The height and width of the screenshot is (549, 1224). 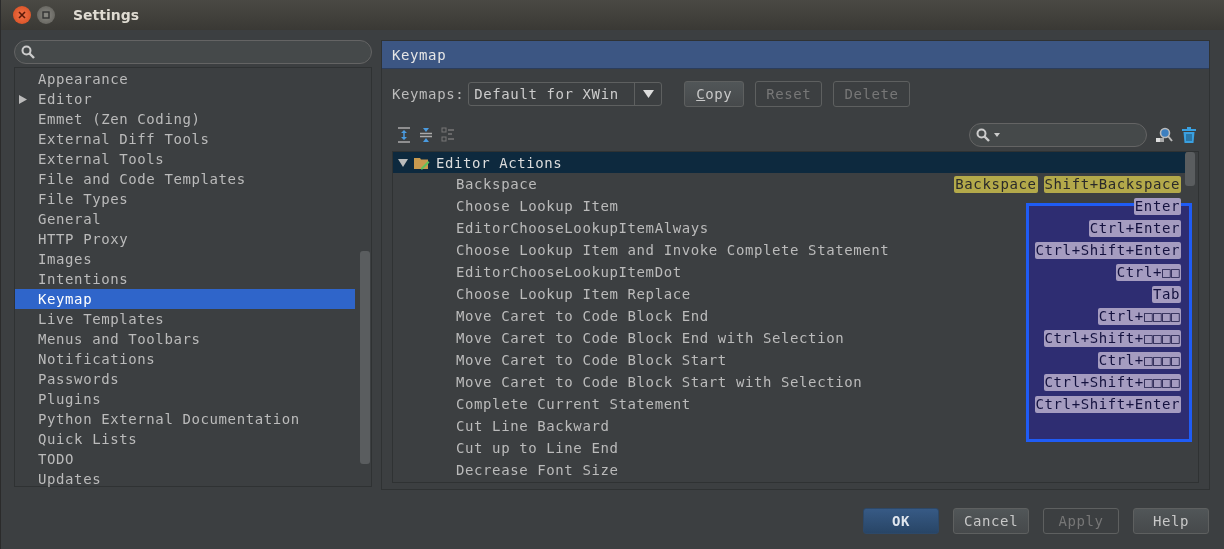 What do you see at coordinates (185, 239) in the screenshot?
I see `sidebar-item: HTTP Proxy` at bounding box center [185, 239].